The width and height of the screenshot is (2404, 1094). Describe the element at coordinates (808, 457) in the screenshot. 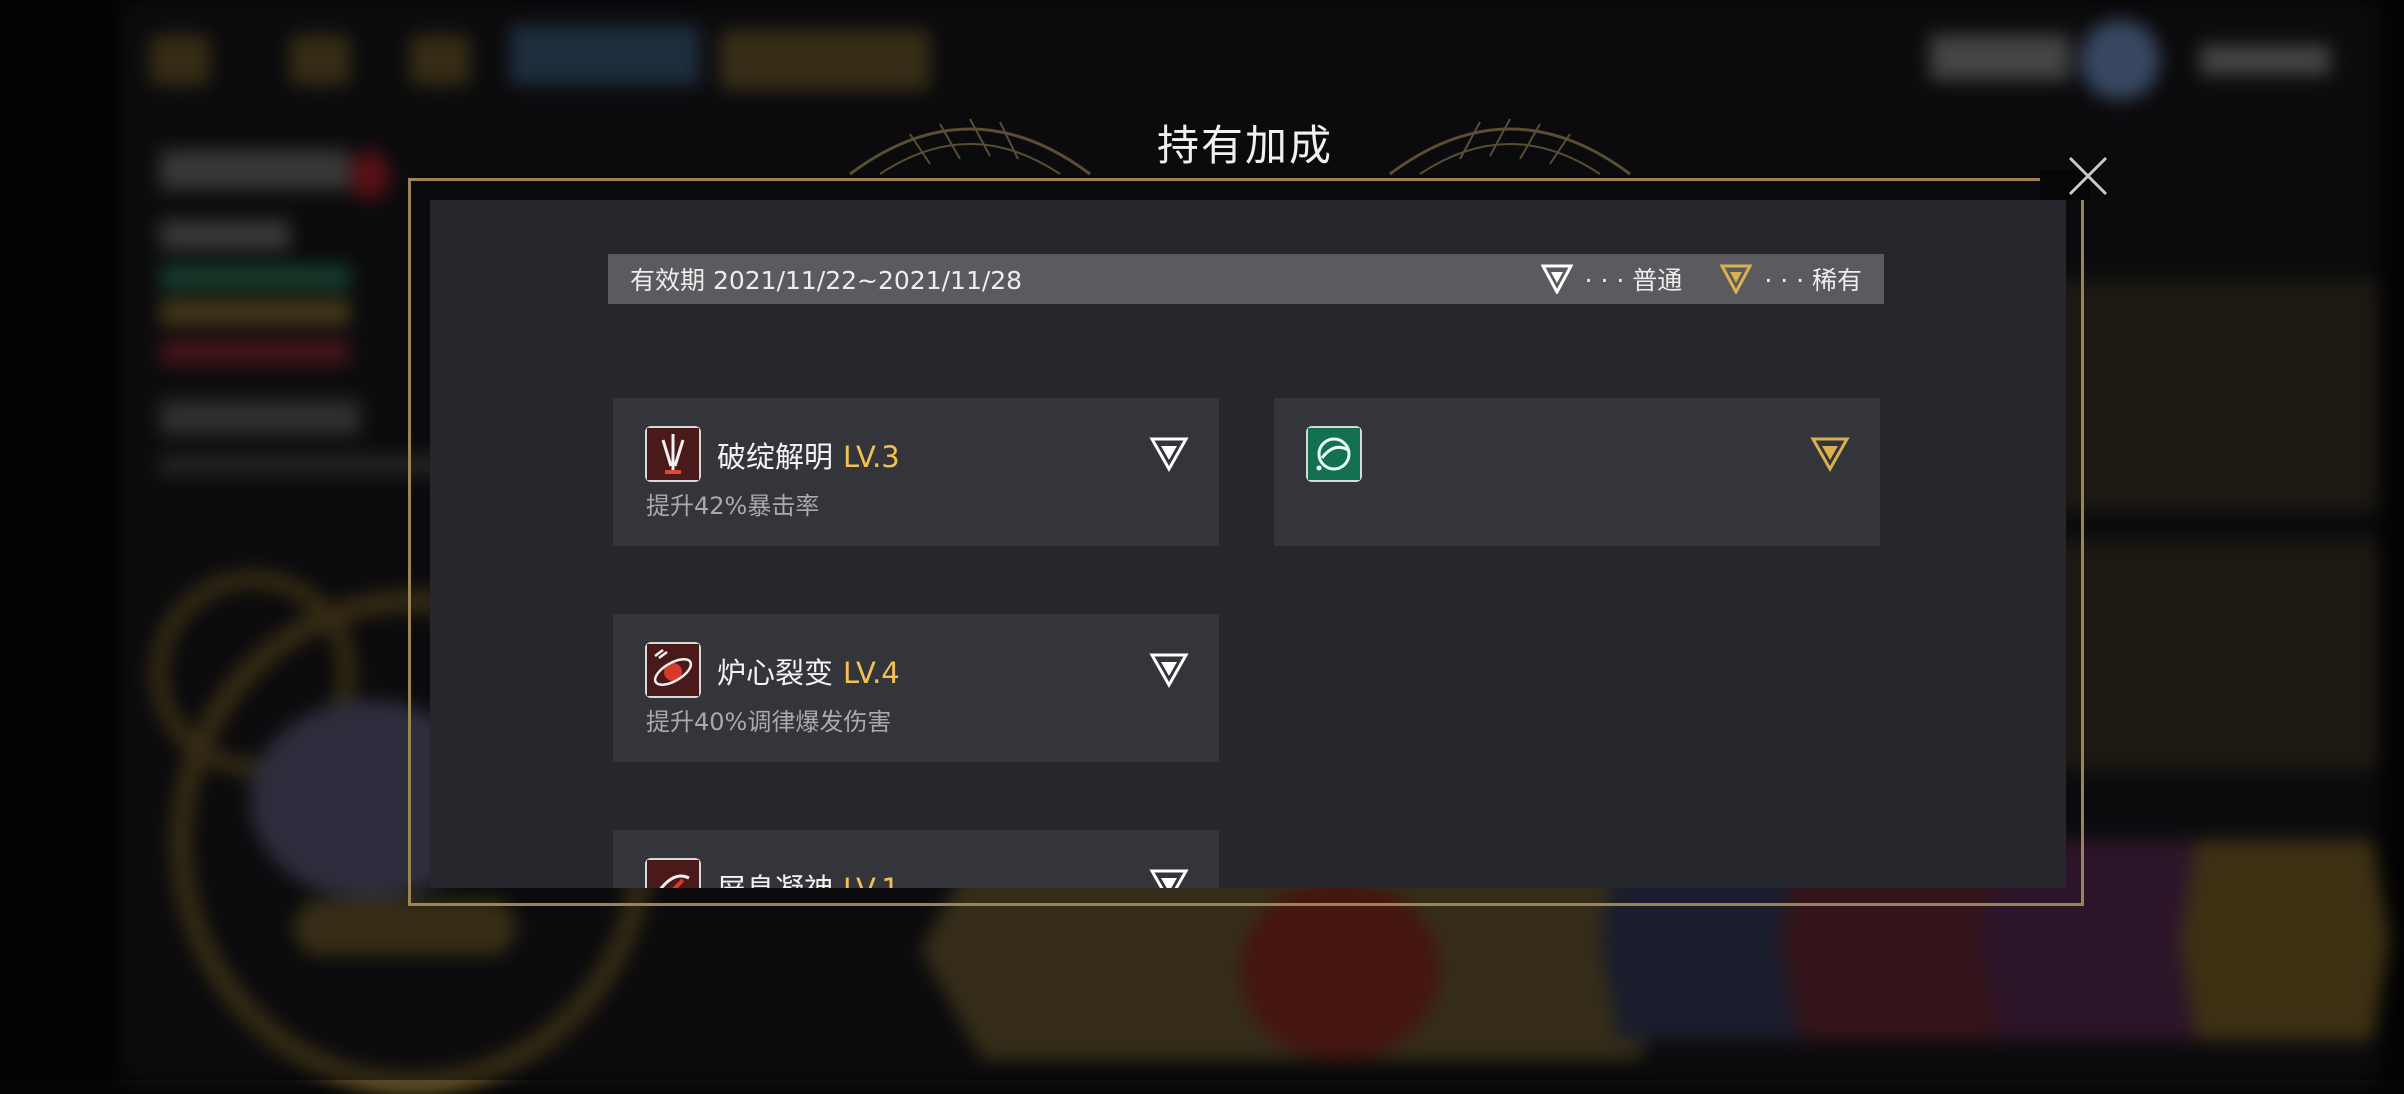

I see `bonus-name: 破绽解明 LV.3` at that location.